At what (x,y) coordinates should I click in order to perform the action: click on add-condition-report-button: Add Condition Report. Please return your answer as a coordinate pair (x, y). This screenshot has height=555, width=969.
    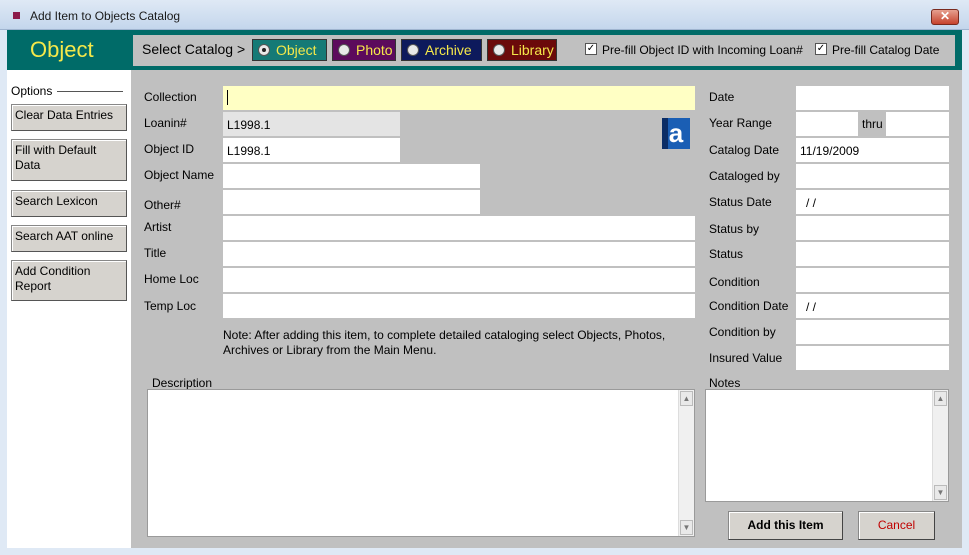
    Looking at the image, I should click on (69, 280).